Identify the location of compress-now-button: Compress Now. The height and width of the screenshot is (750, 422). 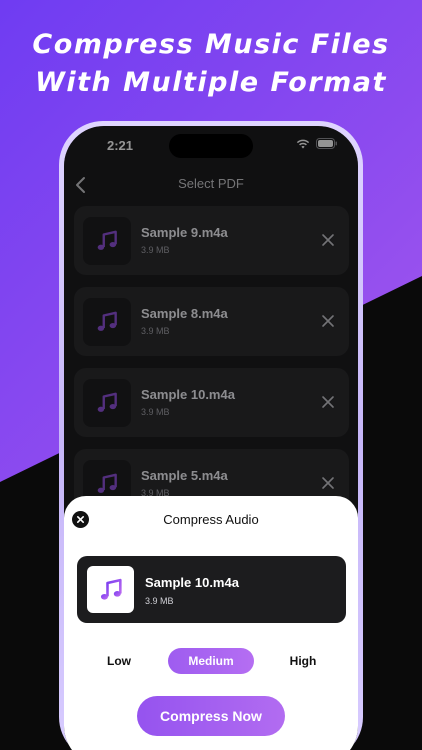
(211, 716).